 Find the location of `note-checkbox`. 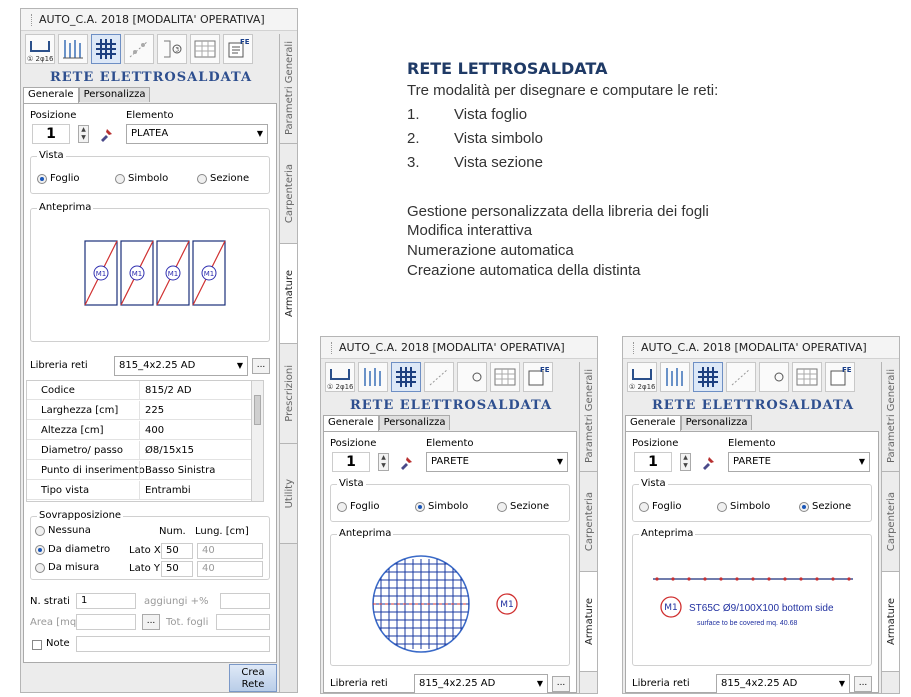

note-checkbox is located at coordinates (37, 645).